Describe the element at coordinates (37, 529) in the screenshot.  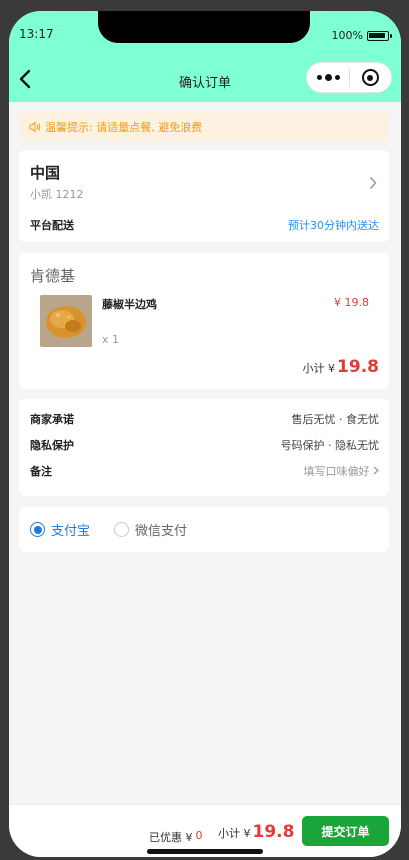
I see `radio-selected-icon` at that location.